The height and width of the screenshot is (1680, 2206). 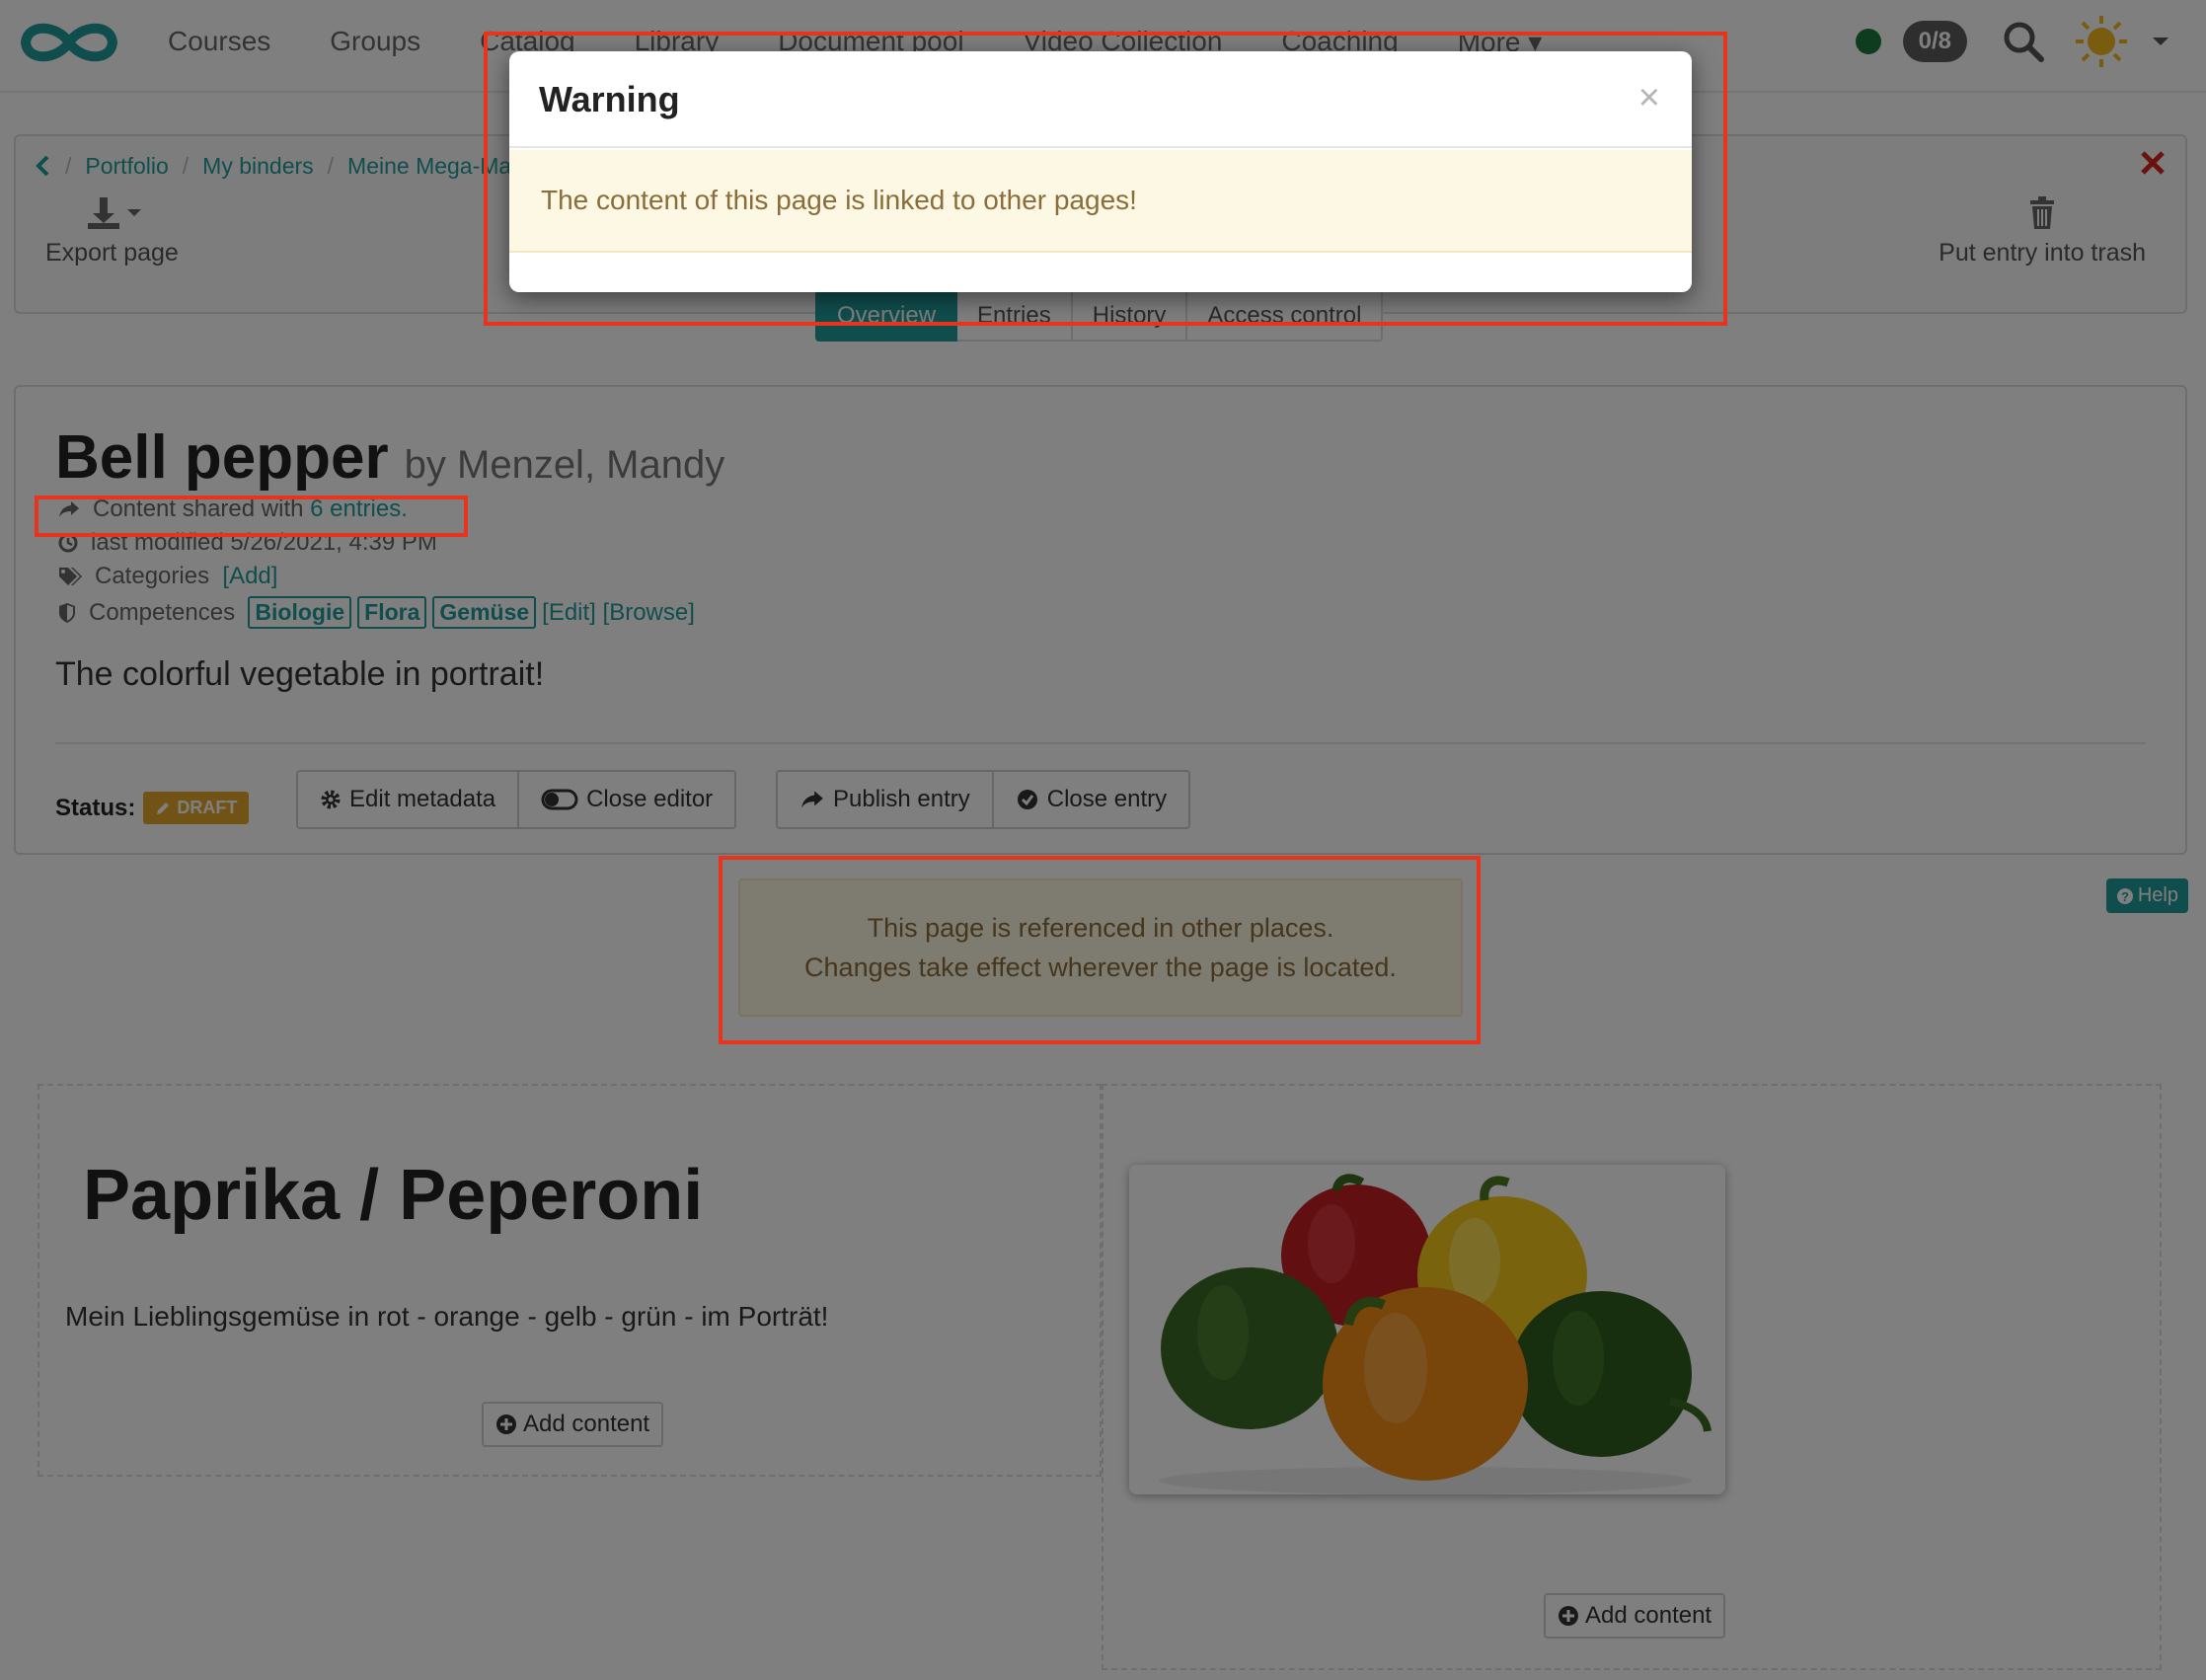 What do you see at coordinates (1100, 950) in the screenshot?
I see `highlight-frame-referenced-warning` at bounding box center [1100, 950].